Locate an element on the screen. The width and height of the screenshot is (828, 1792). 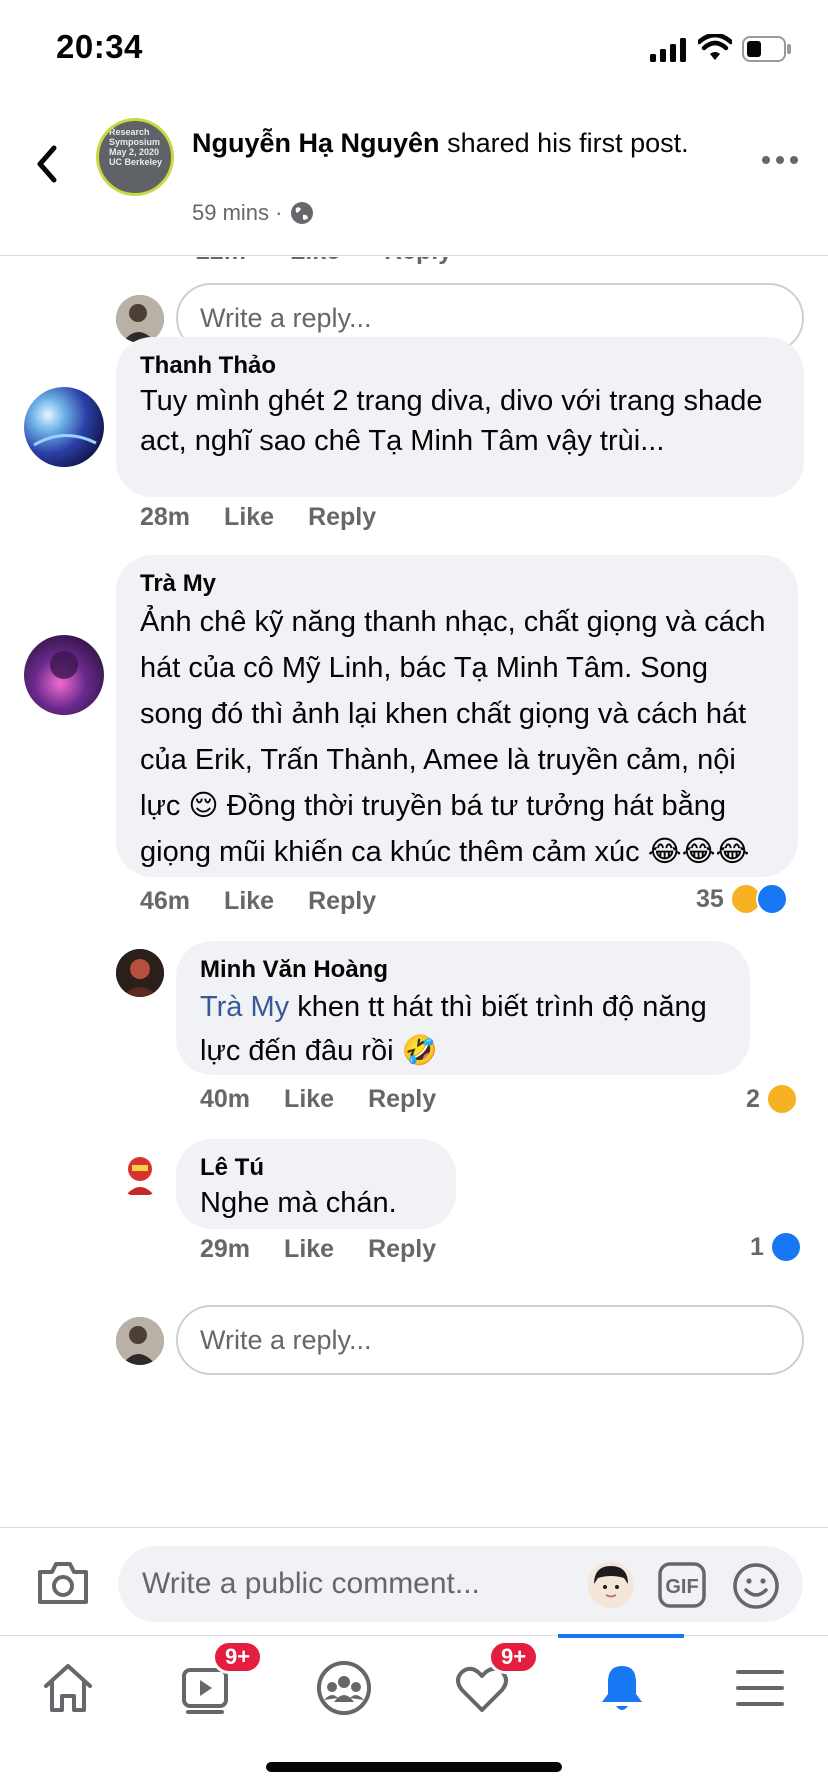
more-options-icon is located at coordinates (780, 160).